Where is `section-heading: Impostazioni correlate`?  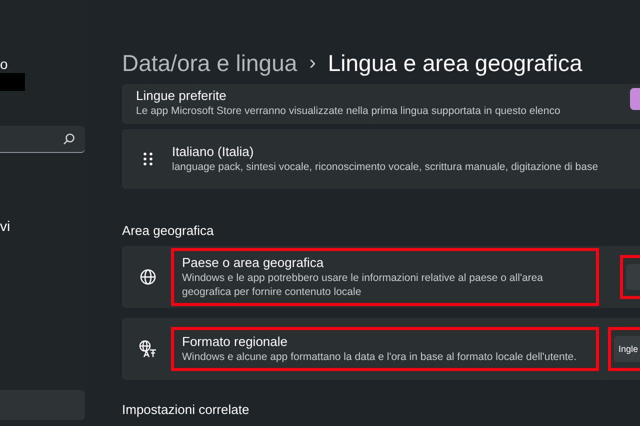
section-heading: Impostazioni correlate is located at coordinates (186, 409).